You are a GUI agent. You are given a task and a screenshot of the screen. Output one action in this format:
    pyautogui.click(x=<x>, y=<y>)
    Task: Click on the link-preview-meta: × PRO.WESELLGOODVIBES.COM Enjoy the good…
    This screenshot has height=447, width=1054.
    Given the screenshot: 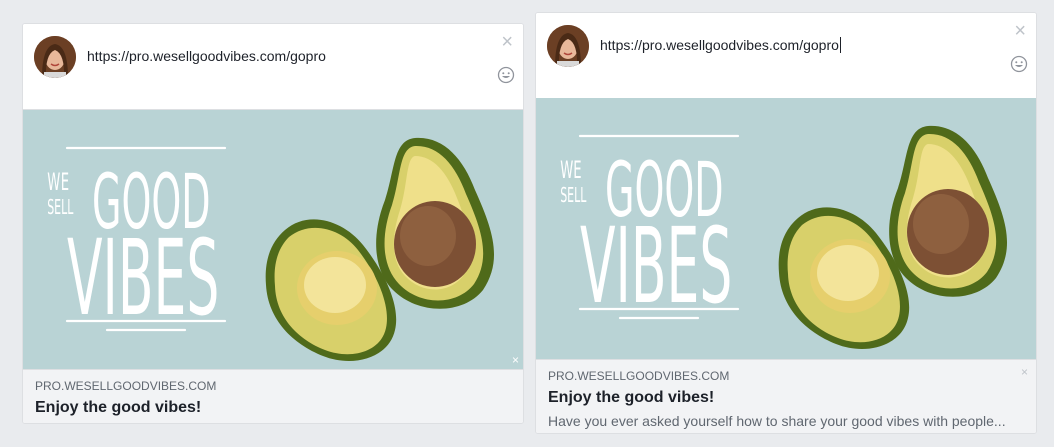 What is the action you would take?
    pyautogui.click(x=786, y=396)
    